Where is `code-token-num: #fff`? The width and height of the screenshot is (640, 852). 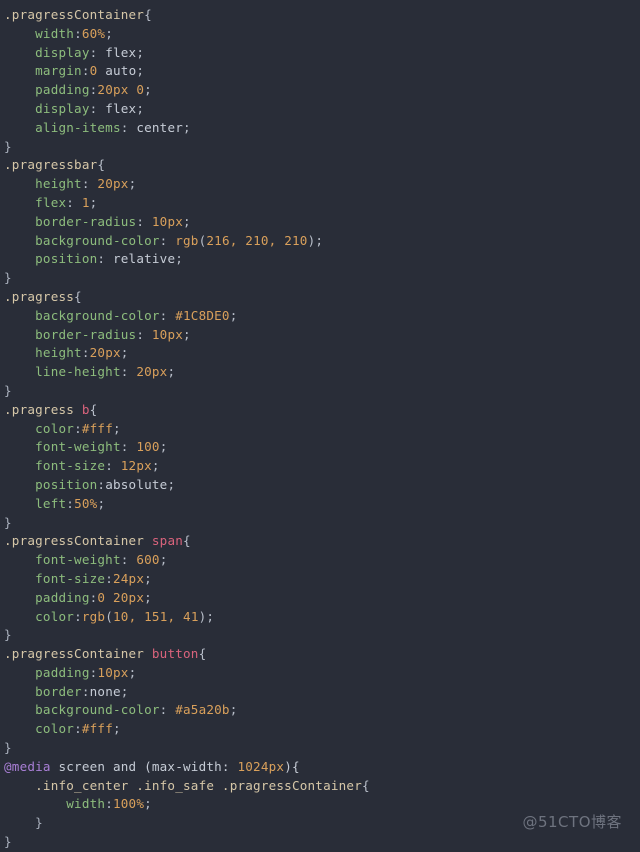 code-token-num: #fff is located at coordinates (97, 428).